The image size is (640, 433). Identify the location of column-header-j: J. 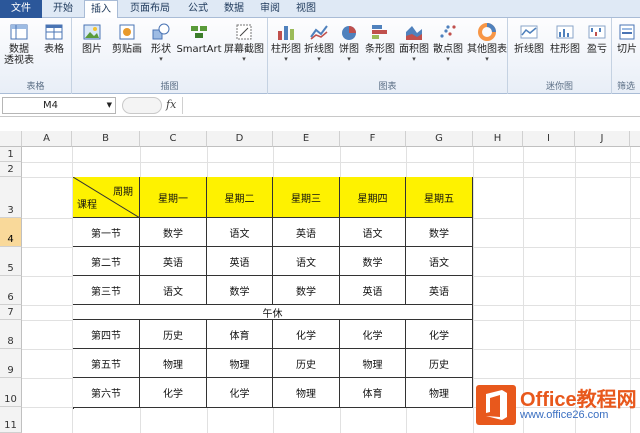
(602, 139).